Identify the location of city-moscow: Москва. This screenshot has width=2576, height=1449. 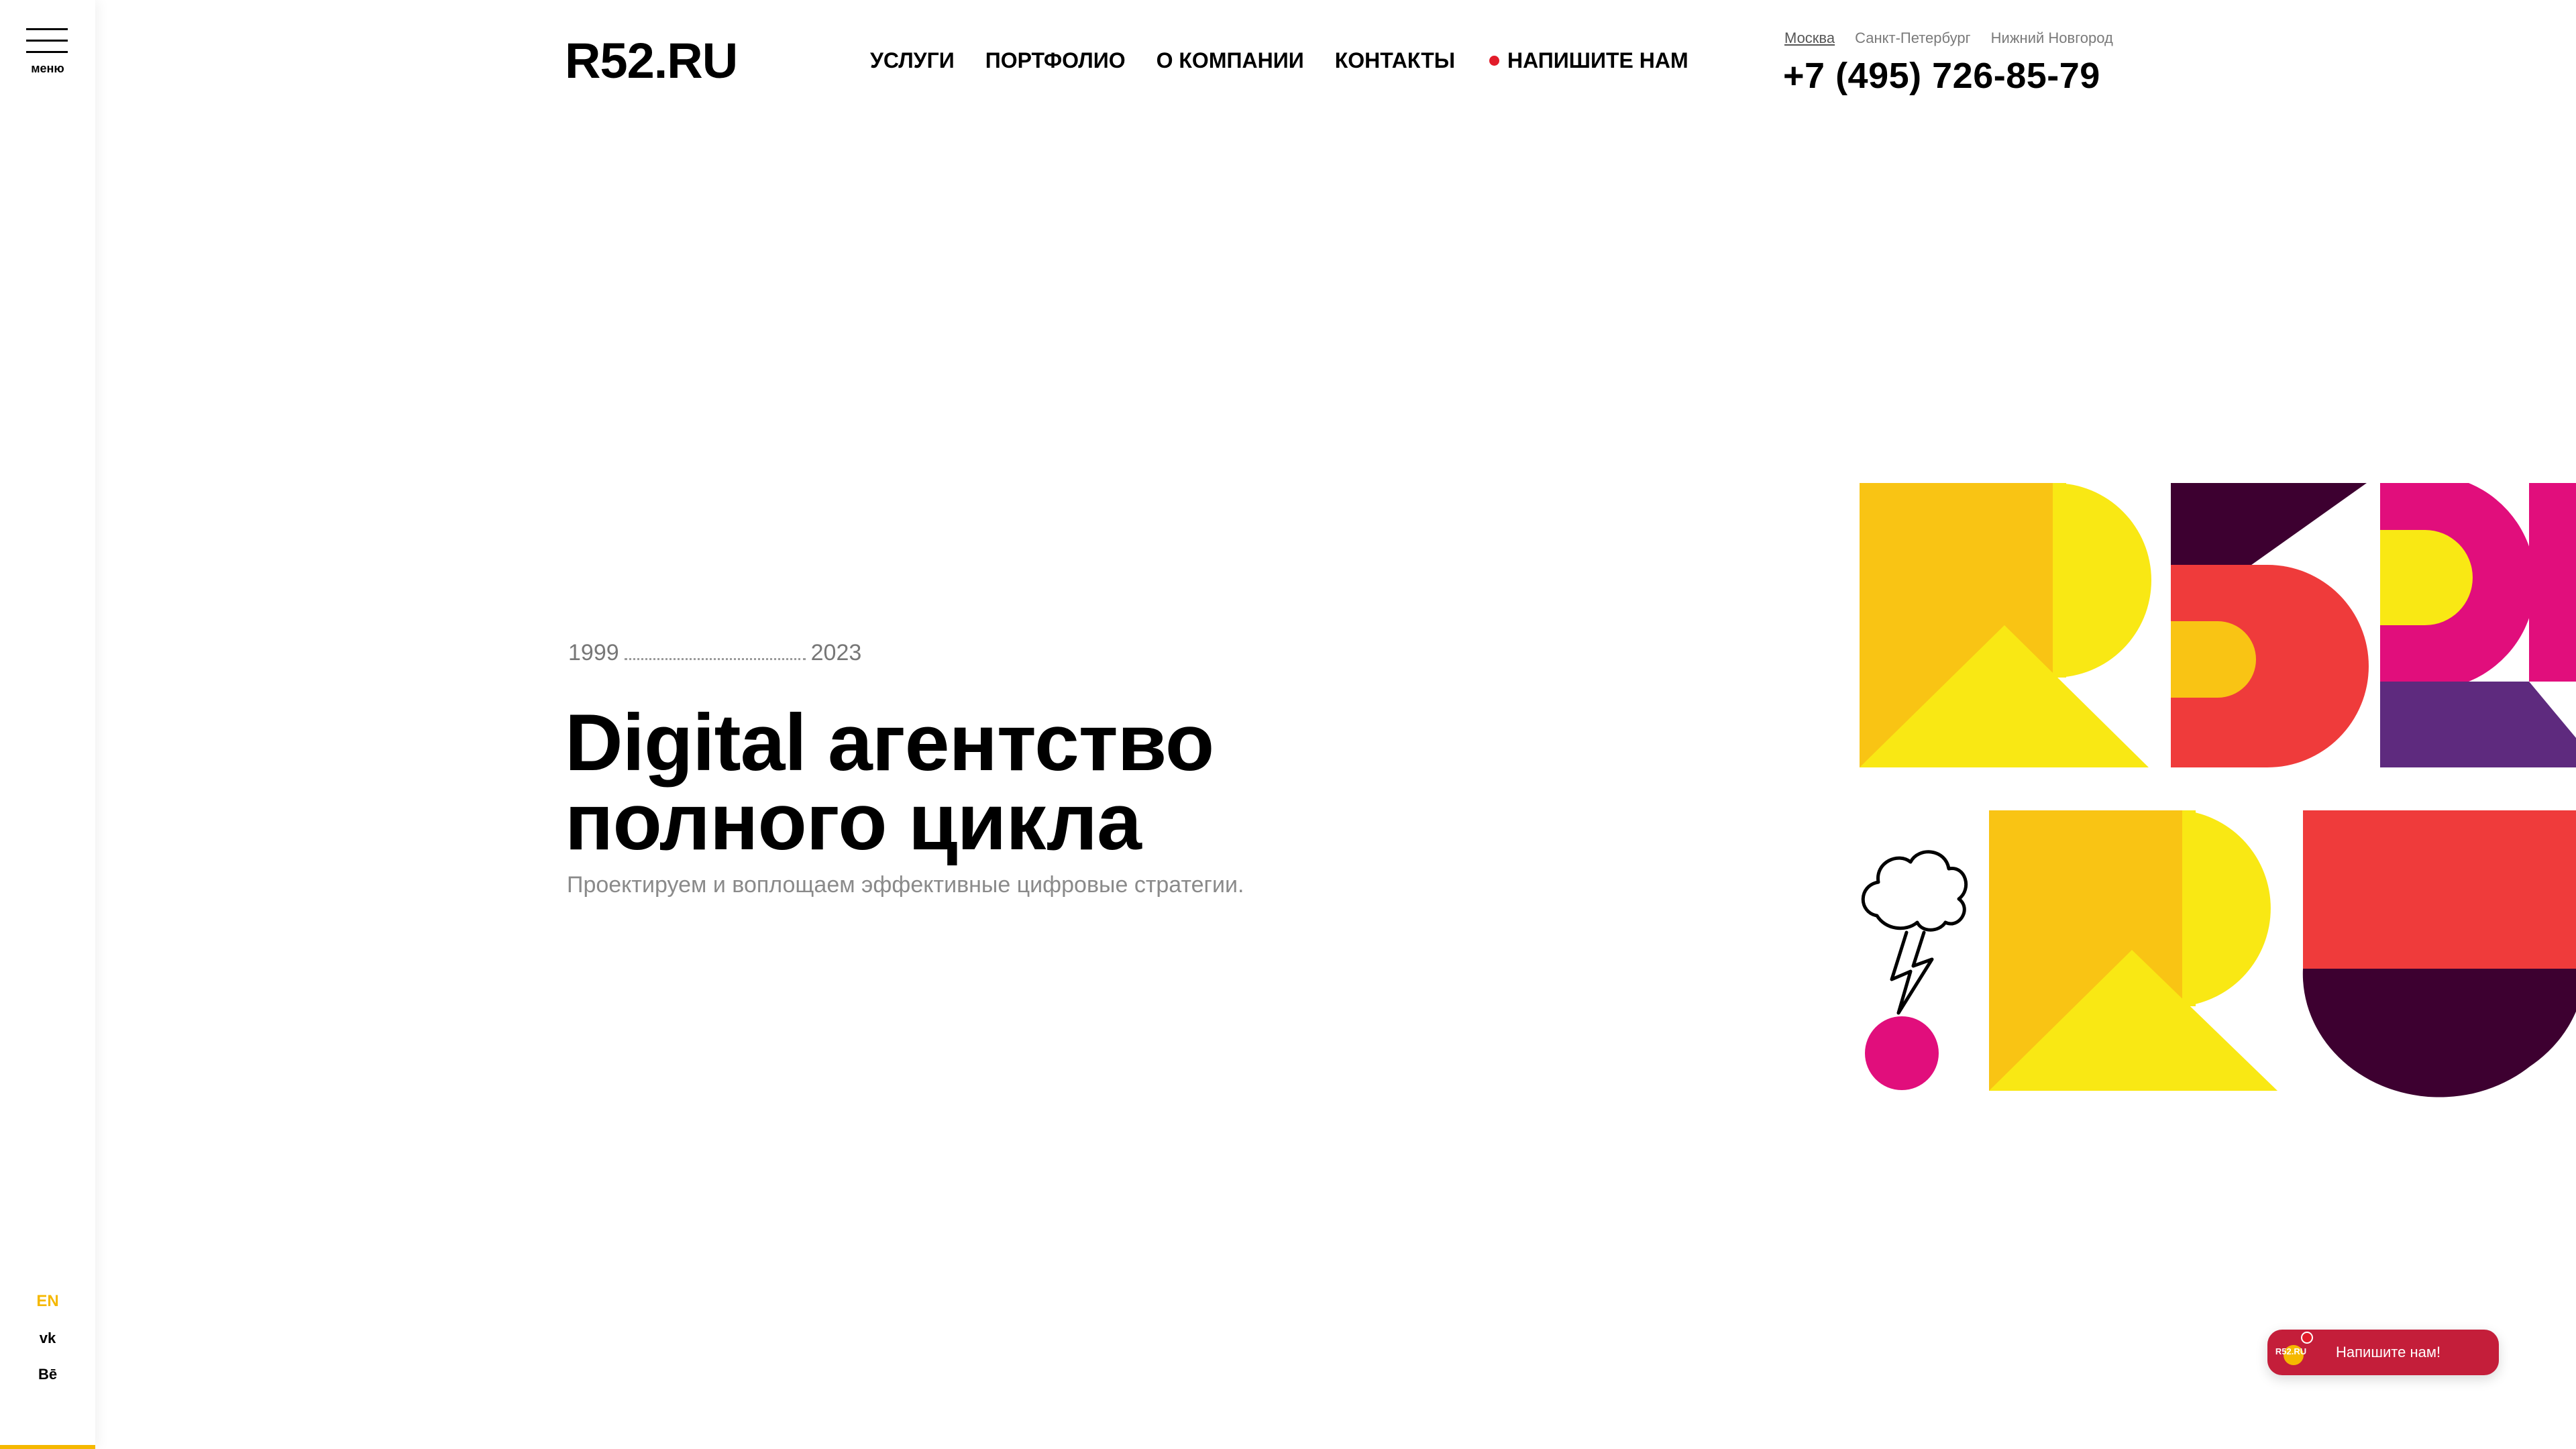
(1809, 38).